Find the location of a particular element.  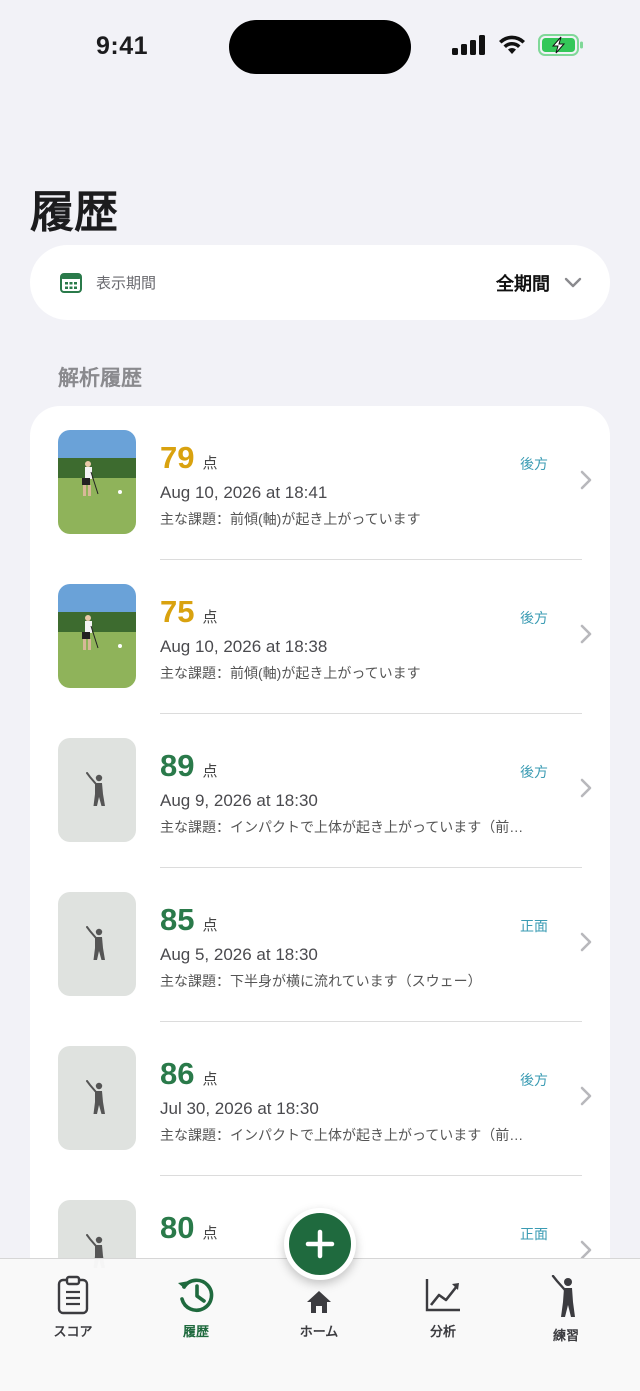

chevron-down-icon is located at coordinates (573, 282).